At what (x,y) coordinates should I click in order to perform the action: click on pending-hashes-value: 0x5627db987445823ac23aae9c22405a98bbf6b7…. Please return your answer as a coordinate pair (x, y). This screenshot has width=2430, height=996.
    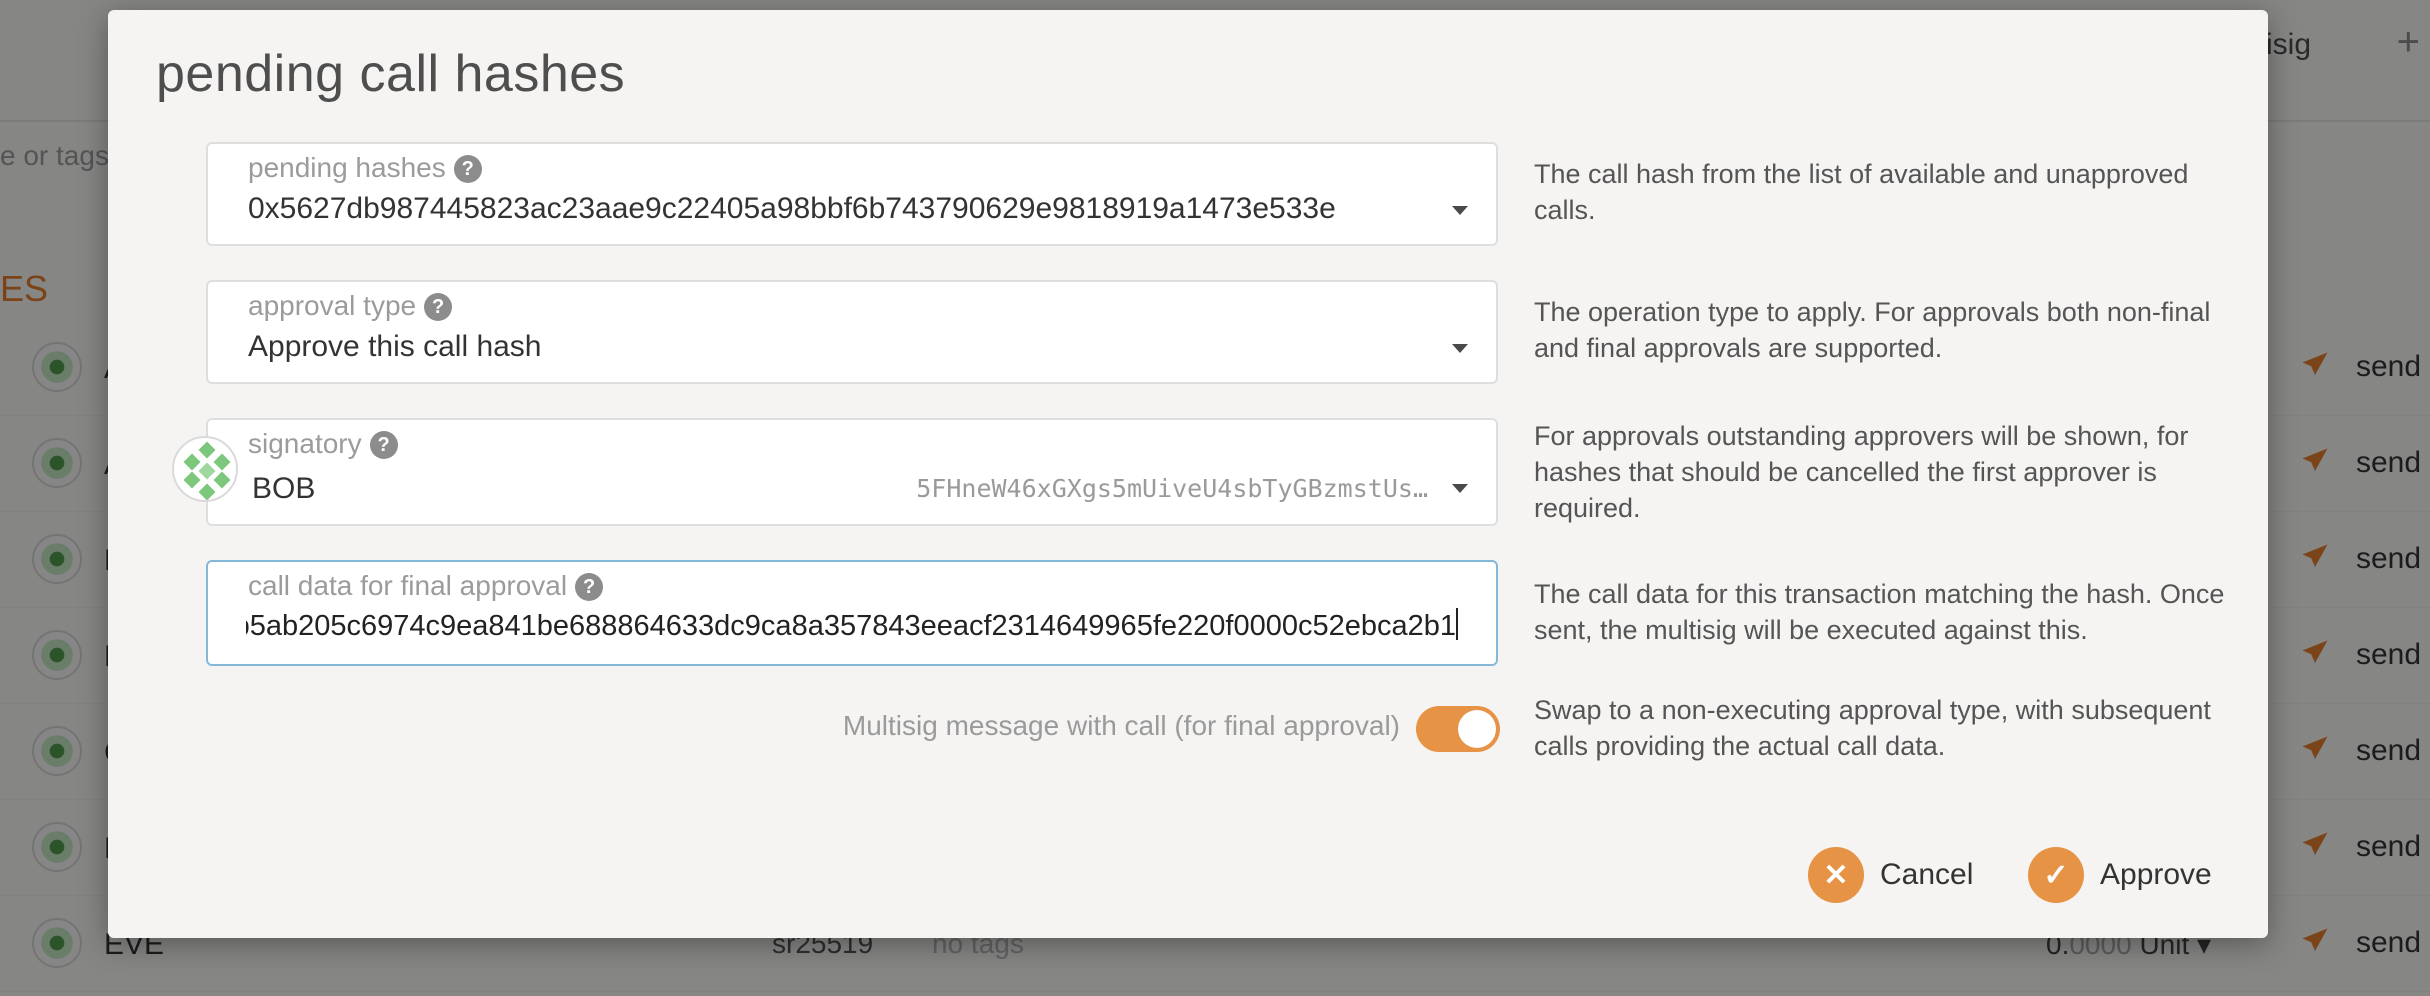
    Looking at the image, I should click on (792, 208).